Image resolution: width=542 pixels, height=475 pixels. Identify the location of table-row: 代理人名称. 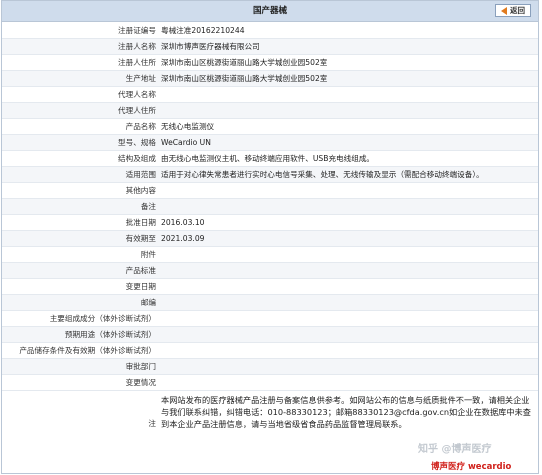
(270, 95).